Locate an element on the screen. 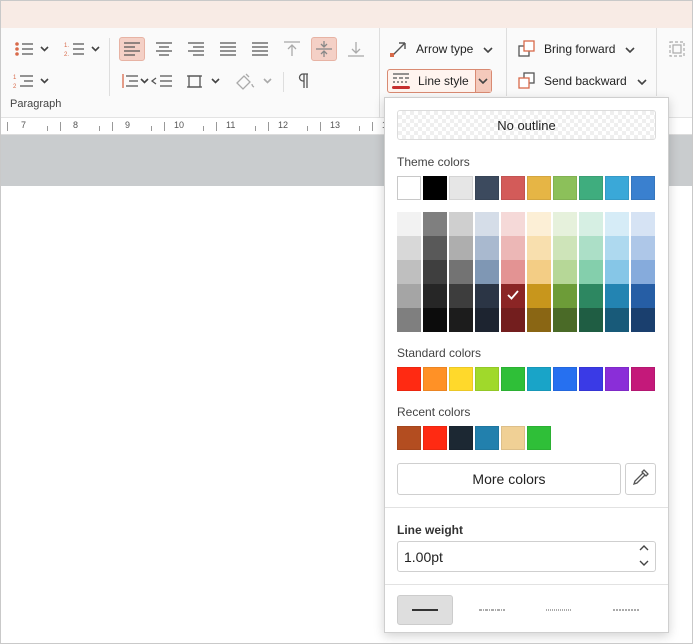  align-right-button is located at coordinates (196, 49).